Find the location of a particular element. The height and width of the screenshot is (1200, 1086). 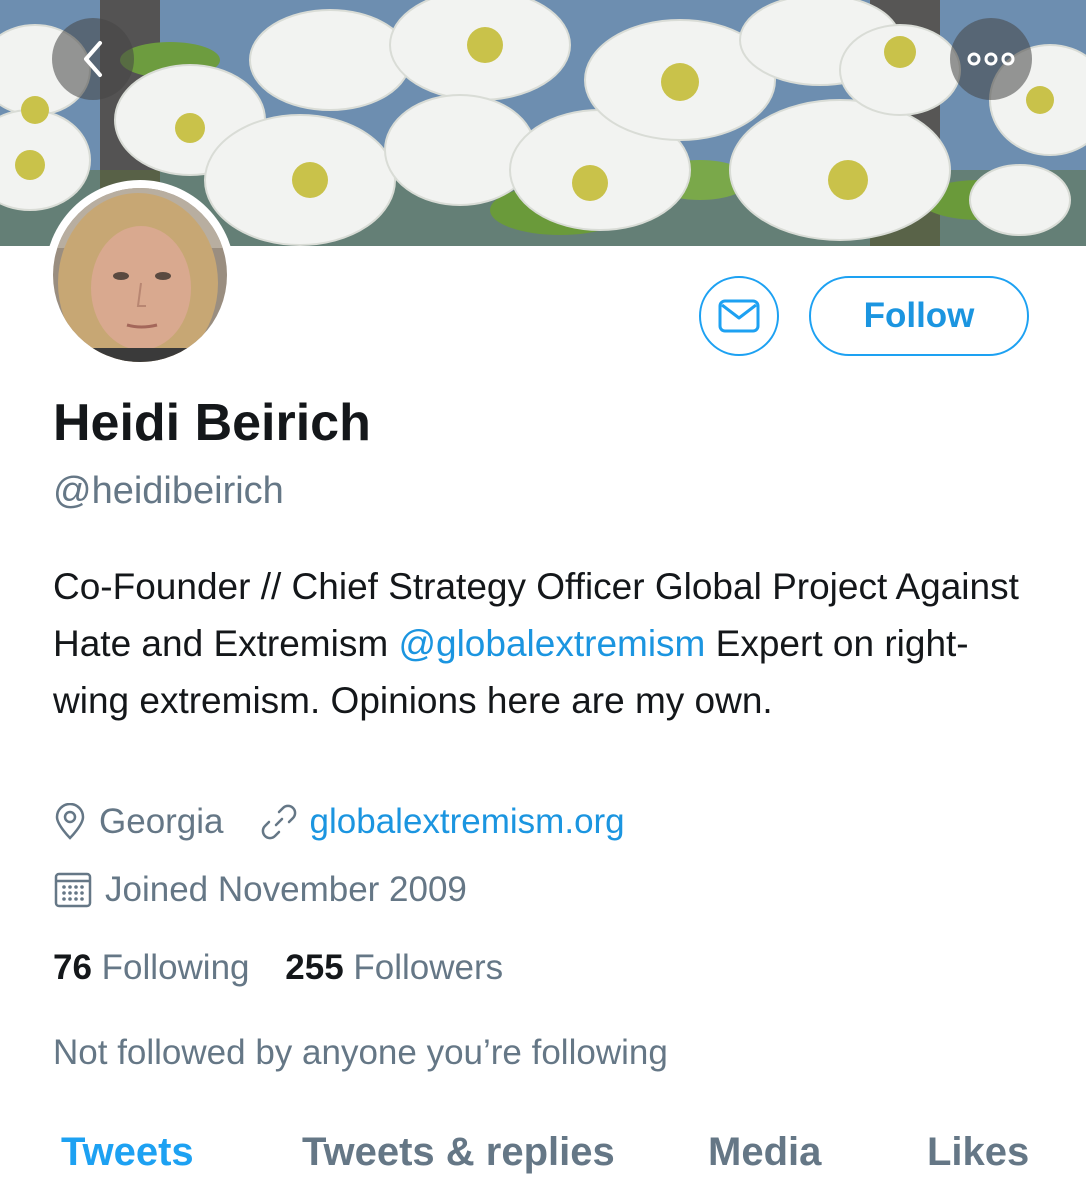

avatar is located at coordinates (140, 275).